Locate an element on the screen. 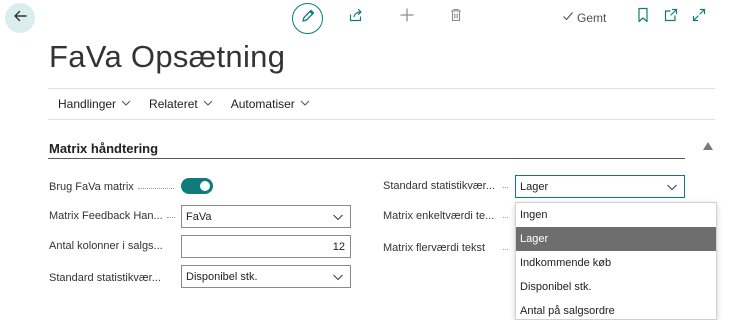 This screenshot has width=739, height=320. share-button is located at coordinates (356, 17).